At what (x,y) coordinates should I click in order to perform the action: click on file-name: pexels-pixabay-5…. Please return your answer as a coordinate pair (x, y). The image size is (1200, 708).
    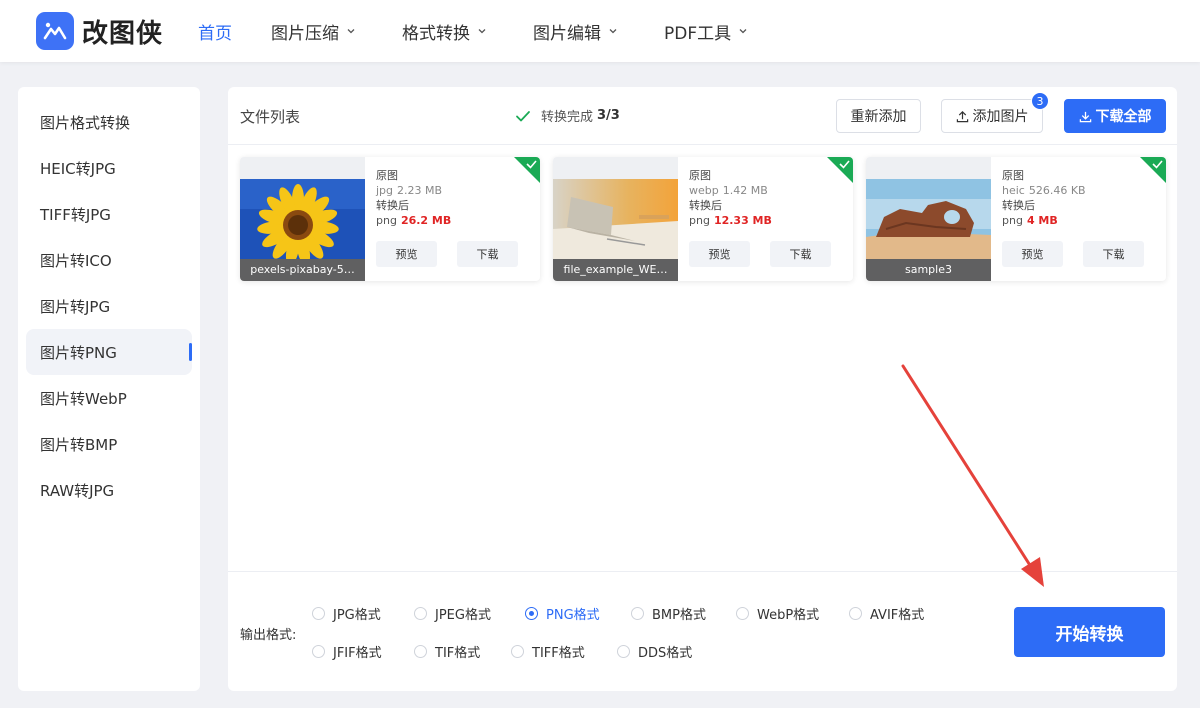
    Looking at the image, I should click on (302, 270).